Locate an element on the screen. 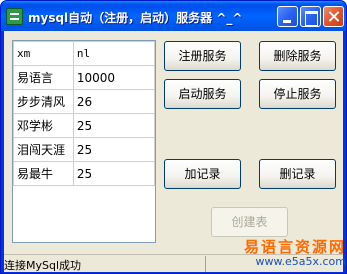  delete-service-button: 删除服务 is located at coordinates (297, 56).